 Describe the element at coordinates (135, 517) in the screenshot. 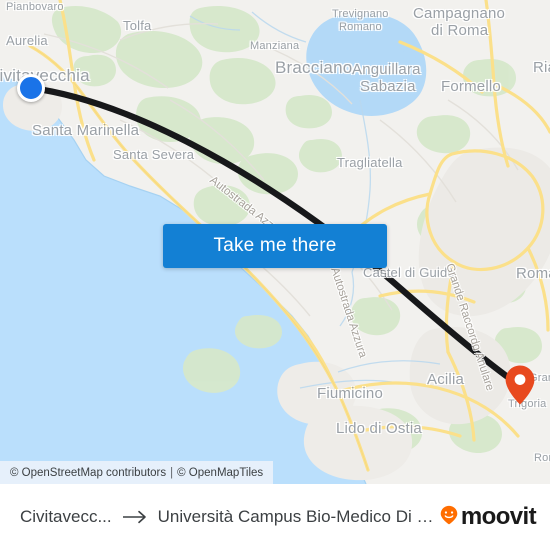

I see `arrow-right-icon` at that location.